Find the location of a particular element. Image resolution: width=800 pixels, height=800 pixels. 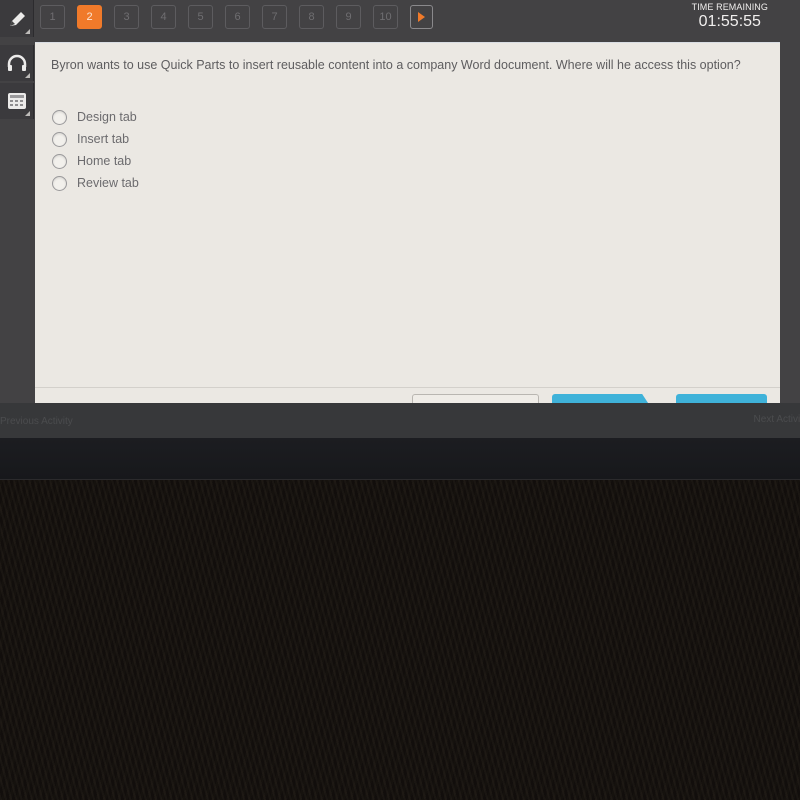

question-6-button: 6 is located at coordinates (237, 17).